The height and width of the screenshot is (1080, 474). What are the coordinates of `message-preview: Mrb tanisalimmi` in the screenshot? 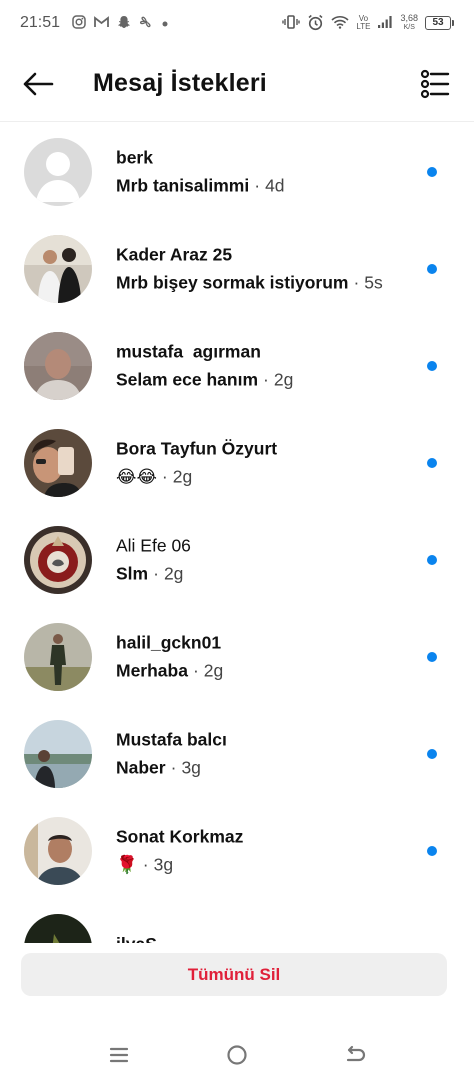 It's located at (183, 185).